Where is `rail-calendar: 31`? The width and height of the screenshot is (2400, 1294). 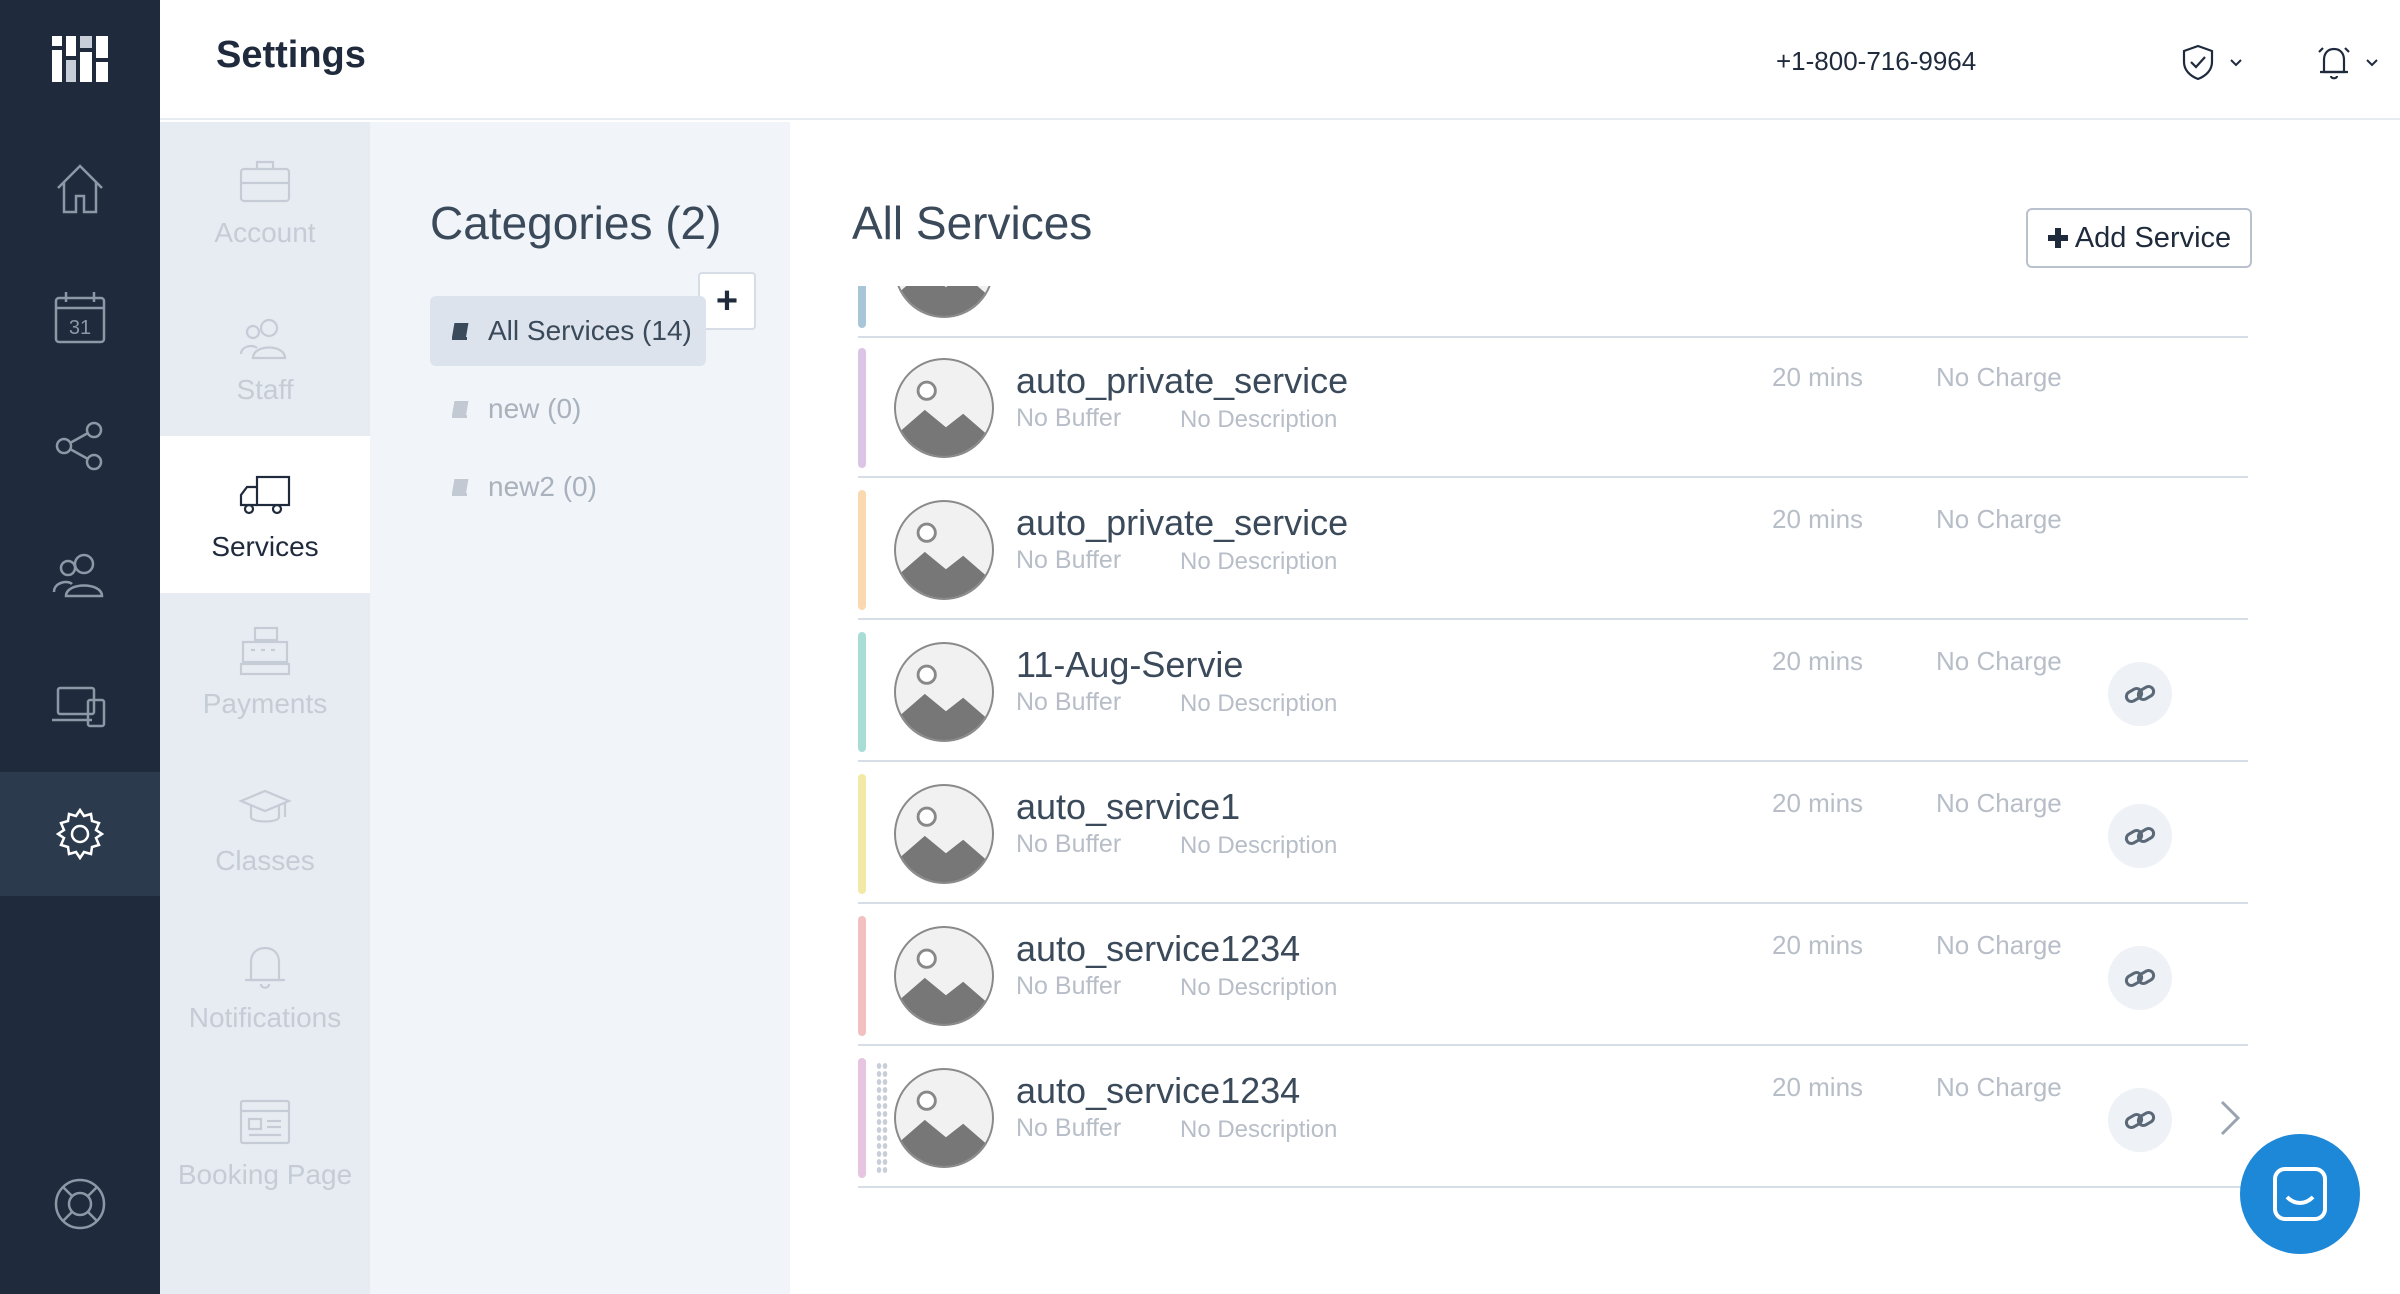 rail-calendar: 31 is located at coordinates (80, 318).